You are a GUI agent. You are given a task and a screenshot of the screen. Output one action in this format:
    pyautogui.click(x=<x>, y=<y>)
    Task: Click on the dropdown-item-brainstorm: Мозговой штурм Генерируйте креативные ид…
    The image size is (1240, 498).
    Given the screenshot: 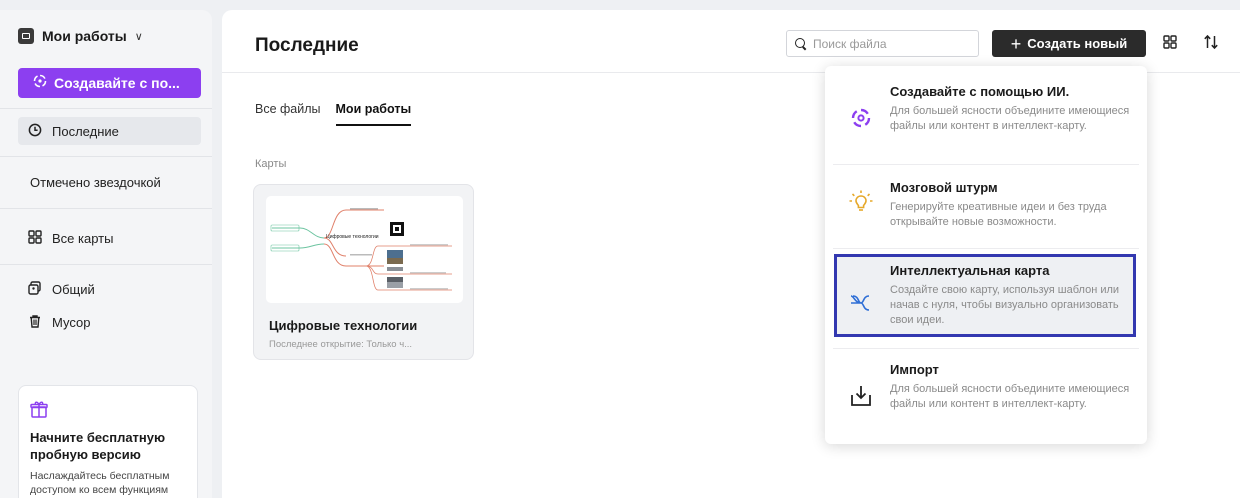 What is the action you would take?
    pyautogui.click(x=986, y=210)
    